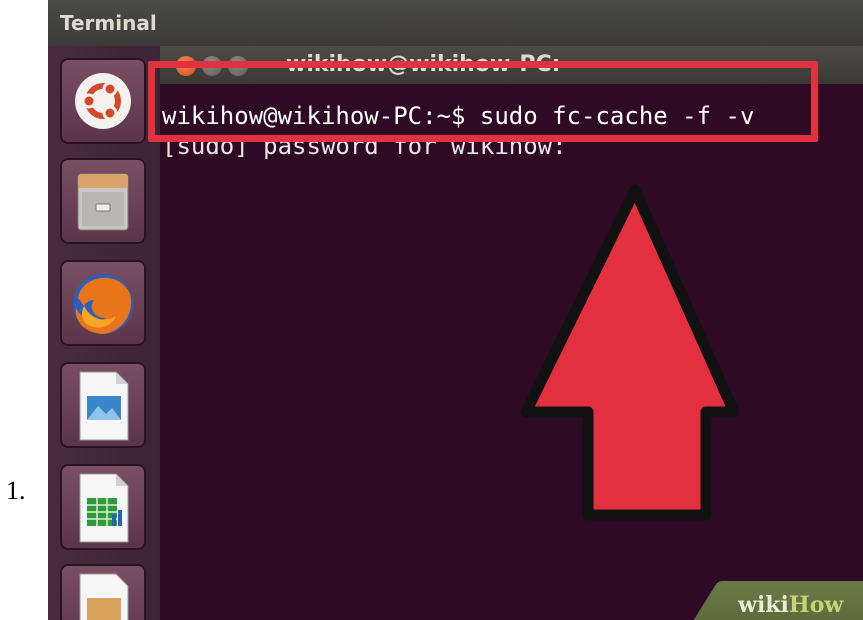 The image size is (863, 620). What do you see at coordinates (630, 352) in the screenshot?
I see `up-arrow-icon` at bounding box center [630, 352].